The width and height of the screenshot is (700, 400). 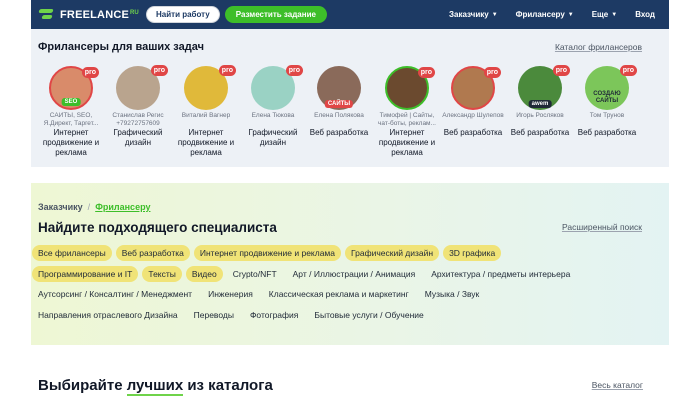 What do you see at coordinates (74, 88) in the screenshot?
I see `freelancer-avatar: pro SEO` at bounding box center [74, 88].